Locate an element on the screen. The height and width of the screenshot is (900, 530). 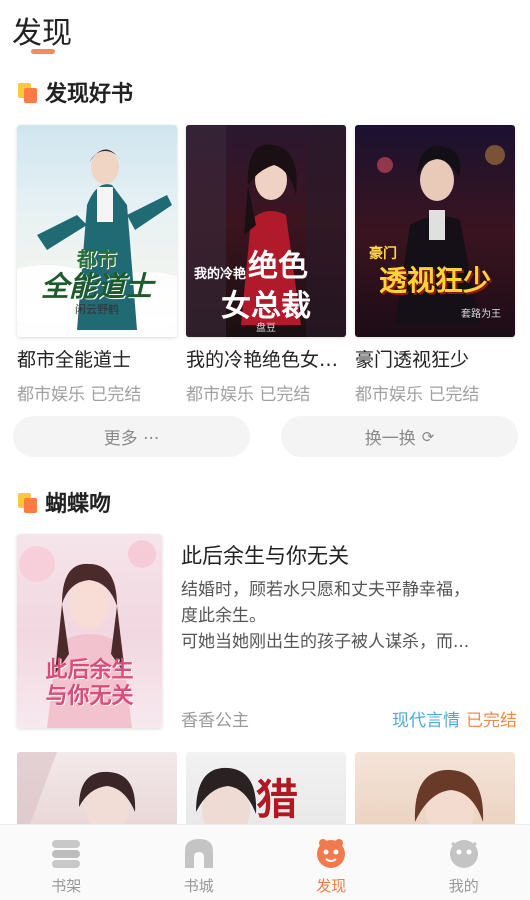
book-name: 豪门透视狂少 is located at coordinates (435, 358).